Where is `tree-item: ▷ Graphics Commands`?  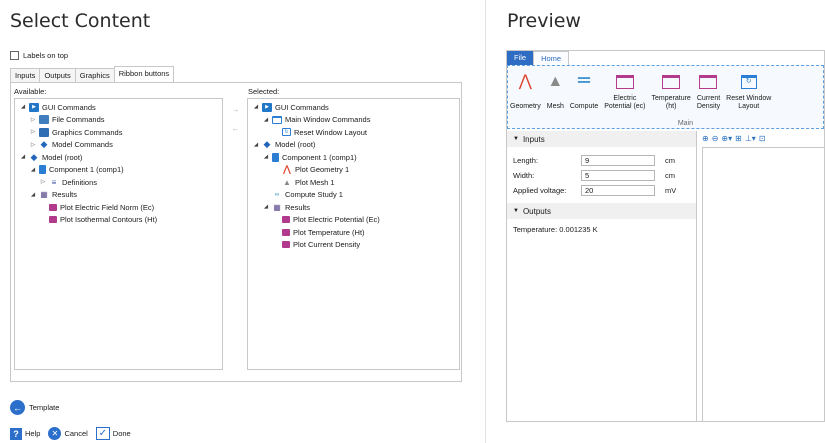 tree-item: ▷ Graphics Commands is located at coordinates (118, 132).